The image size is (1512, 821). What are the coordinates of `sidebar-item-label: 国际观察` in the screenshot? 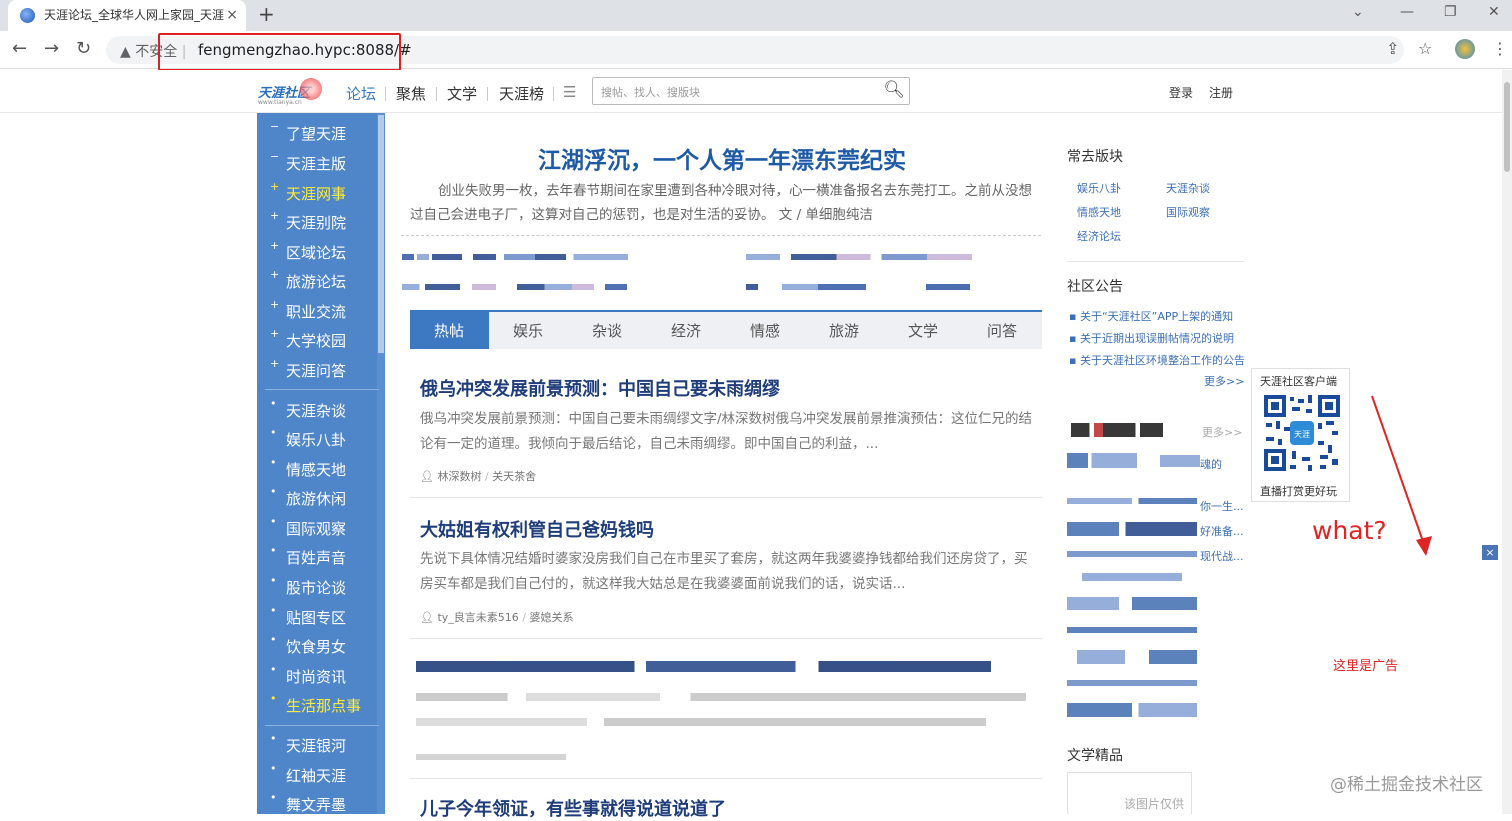 It's located at (316, 529).